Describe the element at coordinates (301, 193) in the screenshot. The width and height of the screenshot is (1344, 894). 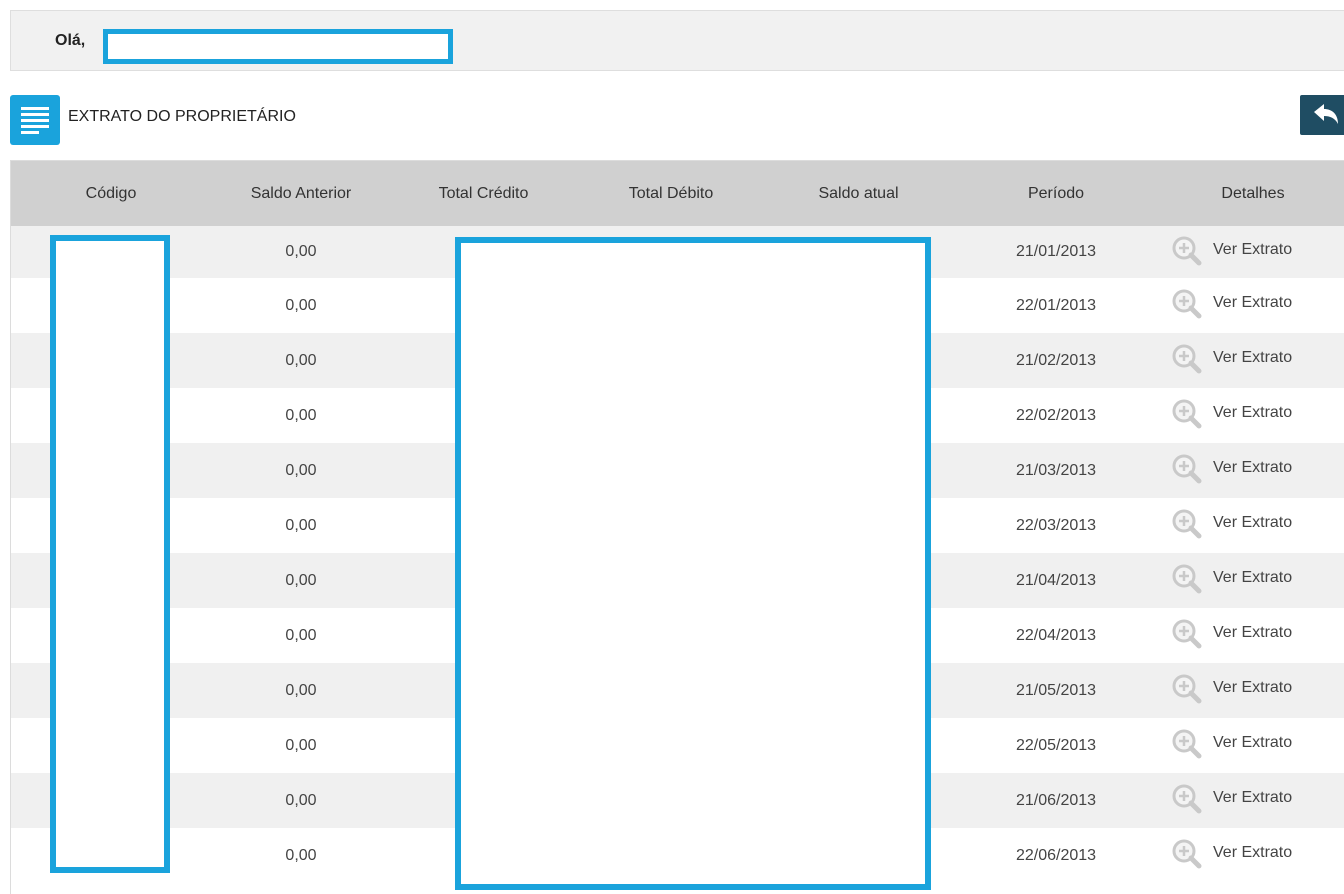
I see `column-header-saldo-anterior: Saldo Anterior` at that location.